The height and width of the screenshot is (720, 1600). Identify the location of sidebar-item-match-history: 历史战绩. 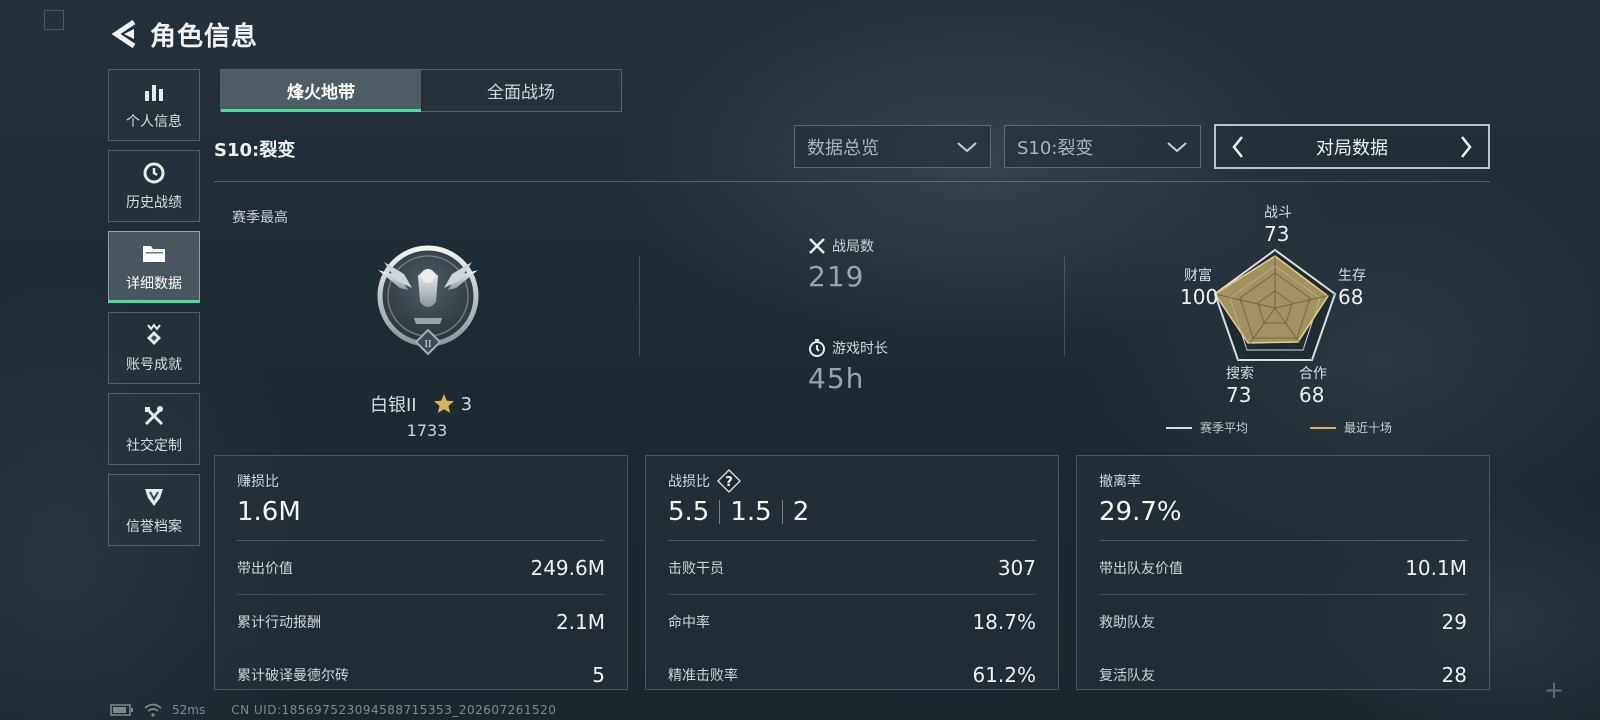
(154, 186).